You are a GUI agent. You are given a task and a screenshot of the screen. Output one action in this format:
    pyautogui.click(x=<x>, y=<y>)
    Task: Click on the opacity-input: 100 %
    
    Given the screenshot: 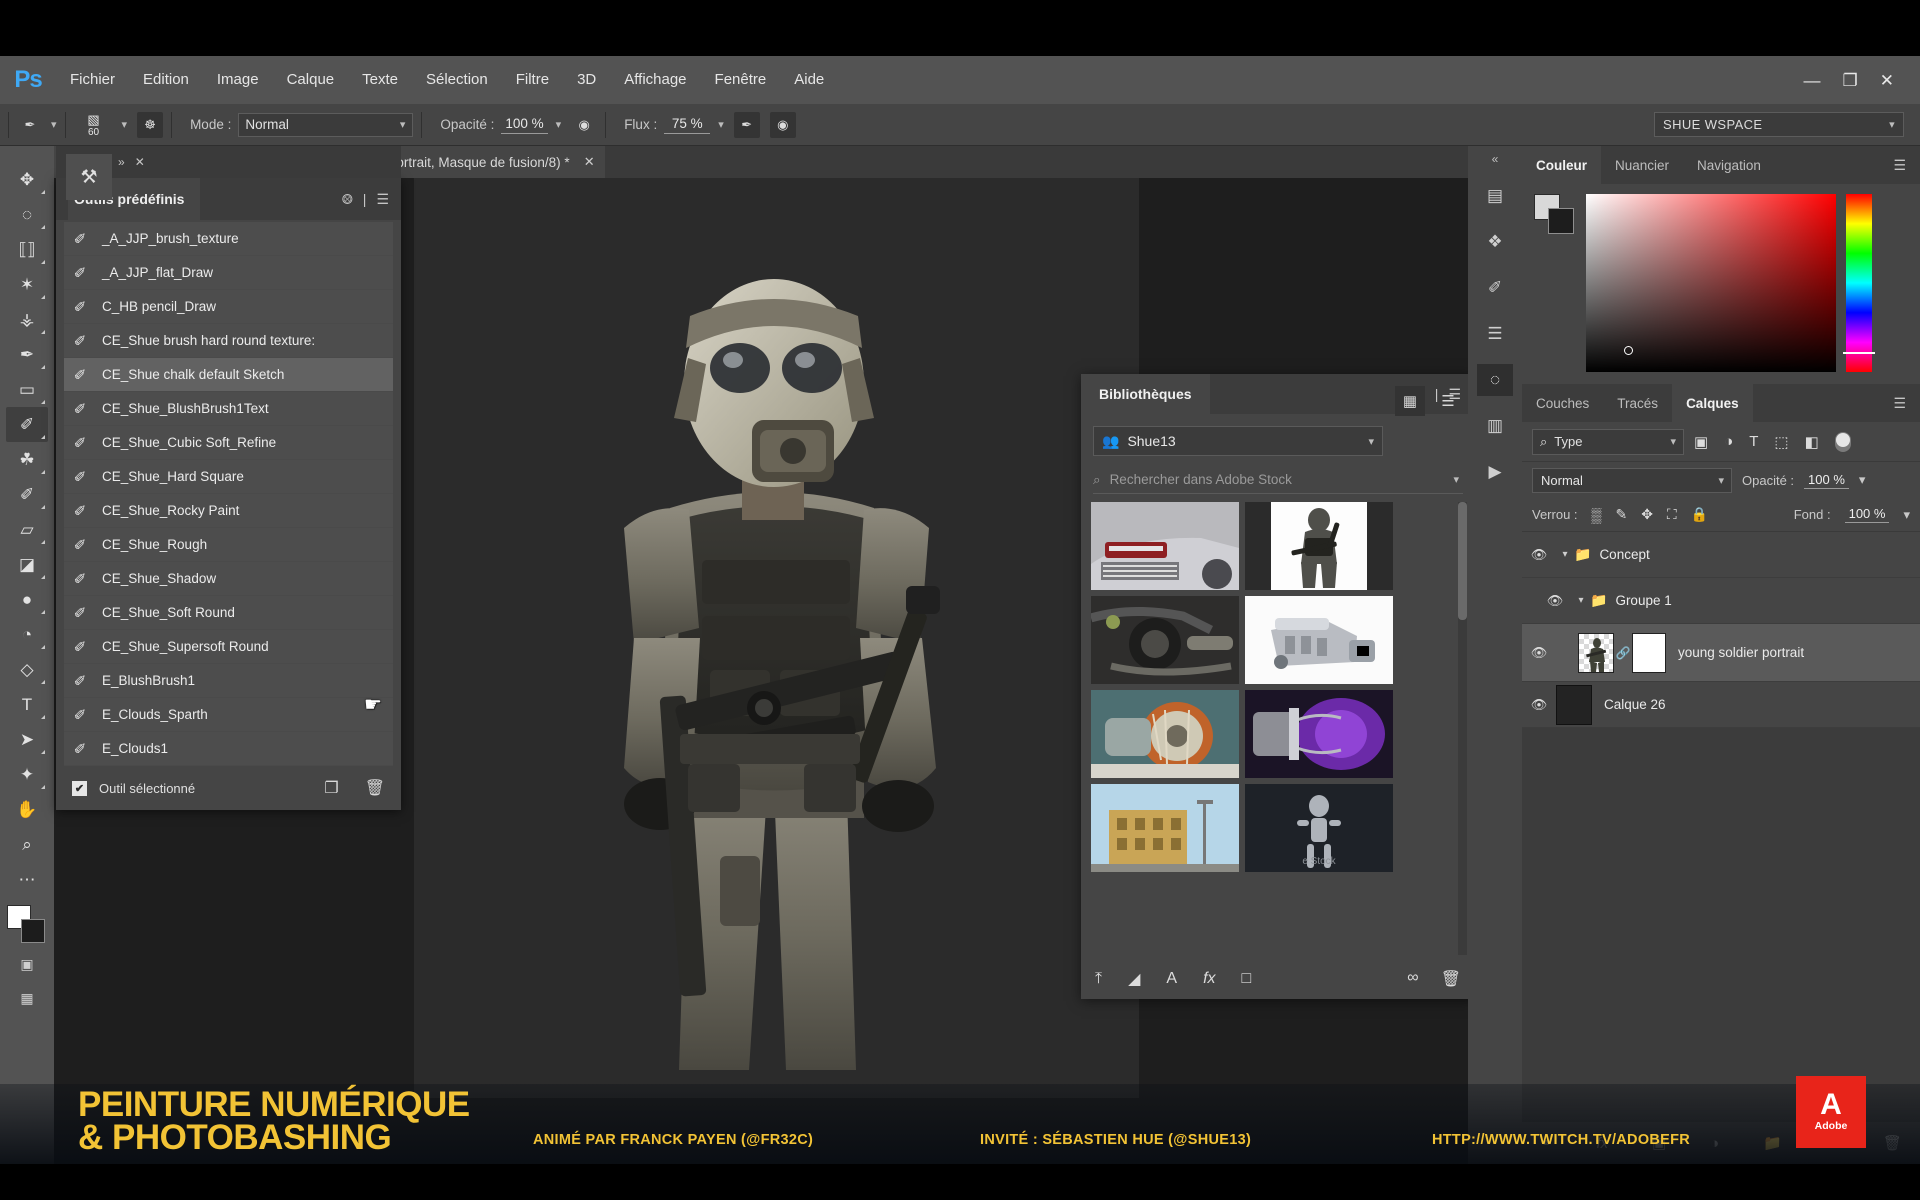 What is the action you would take?
    pyautogui.click(x=524, y=124)
    